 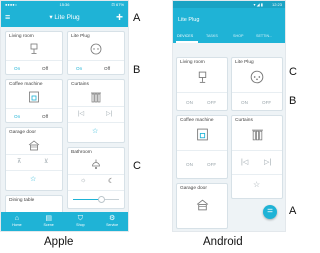 I want to click on apple-status-bar: ●●●●○ 15:36 ⊡ 67%, so click(x=64, y=5).